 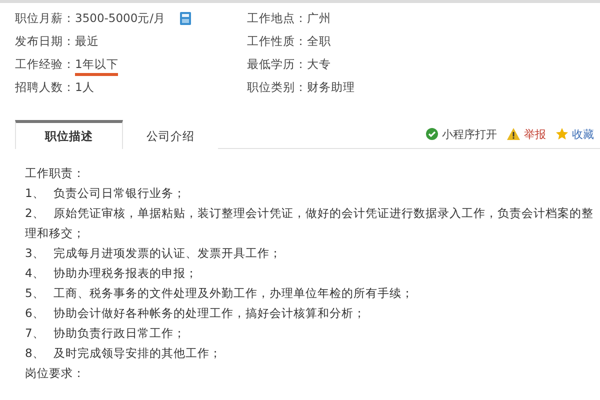 I want to click on field-label: 工作经验：, so click(x=45, y=64).